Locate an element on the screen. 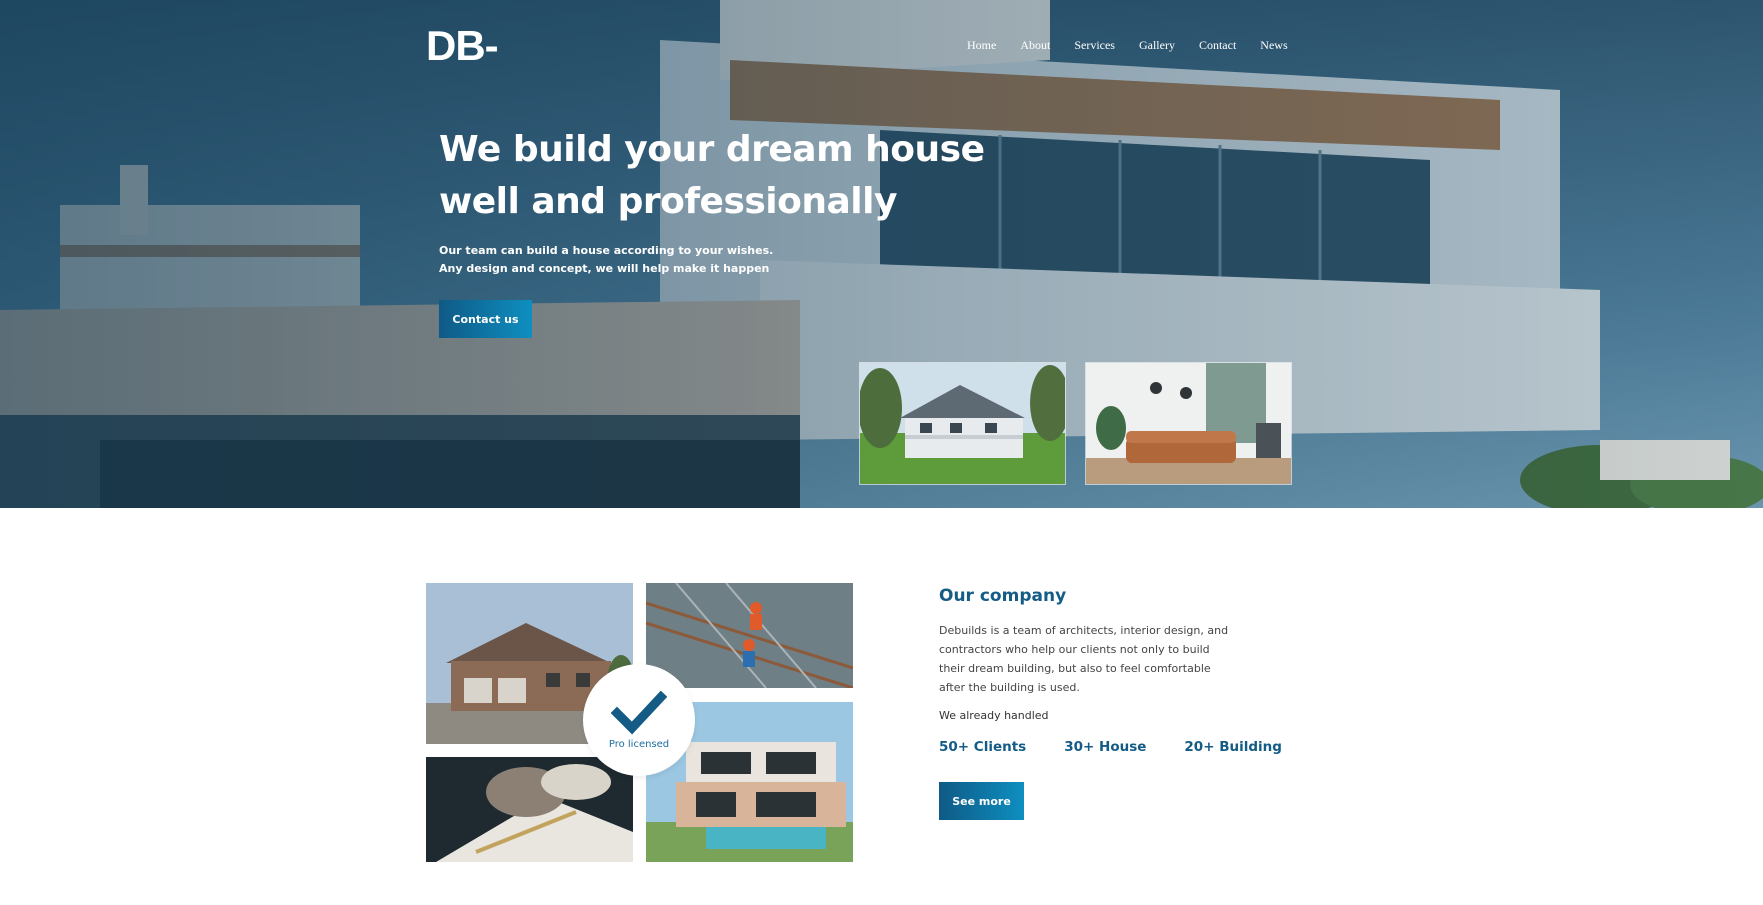 The width and height of the screenshot is (1763, 905). architect-drawing-photo is located at coordinates (529, 809).